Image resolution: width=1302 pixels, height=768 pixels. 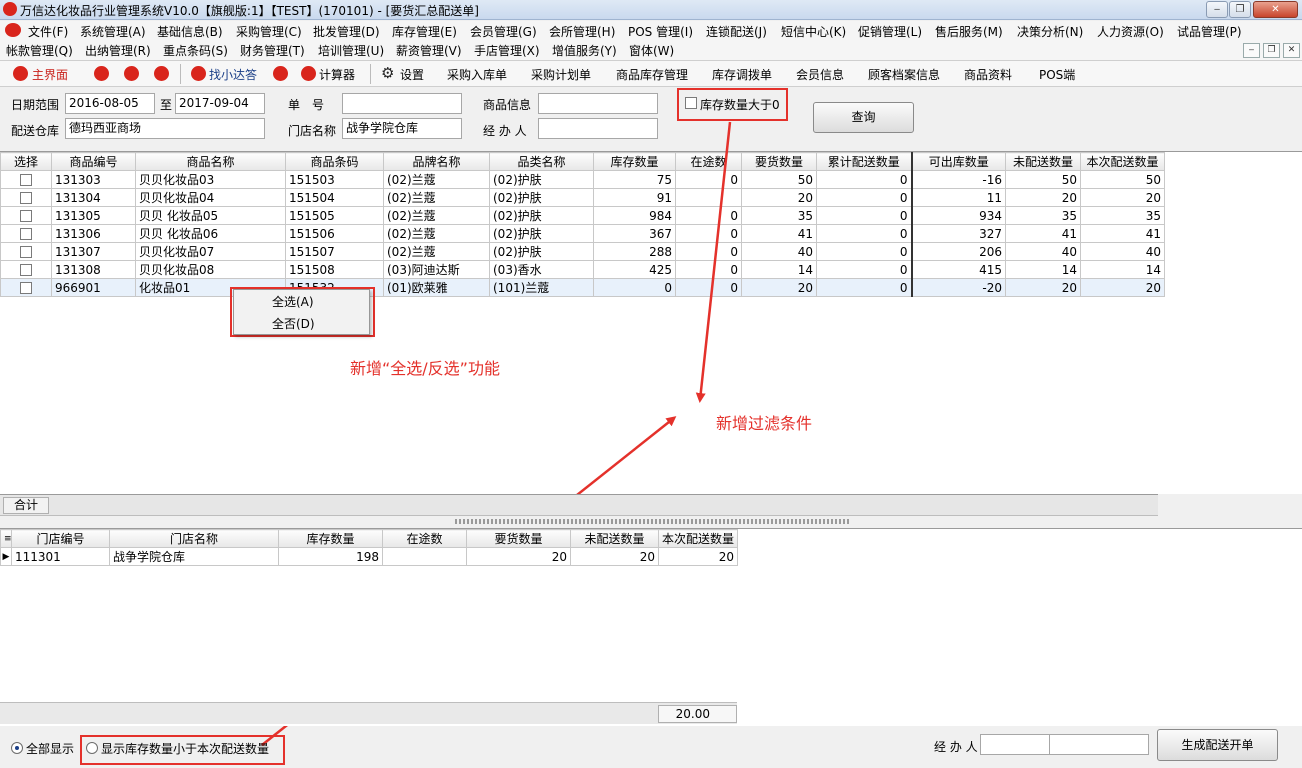 What do you see at coordinates (6, 538) in the screenshot?
I see `detail-row-indicator-header: ≡` at bounding box center [6, 538].